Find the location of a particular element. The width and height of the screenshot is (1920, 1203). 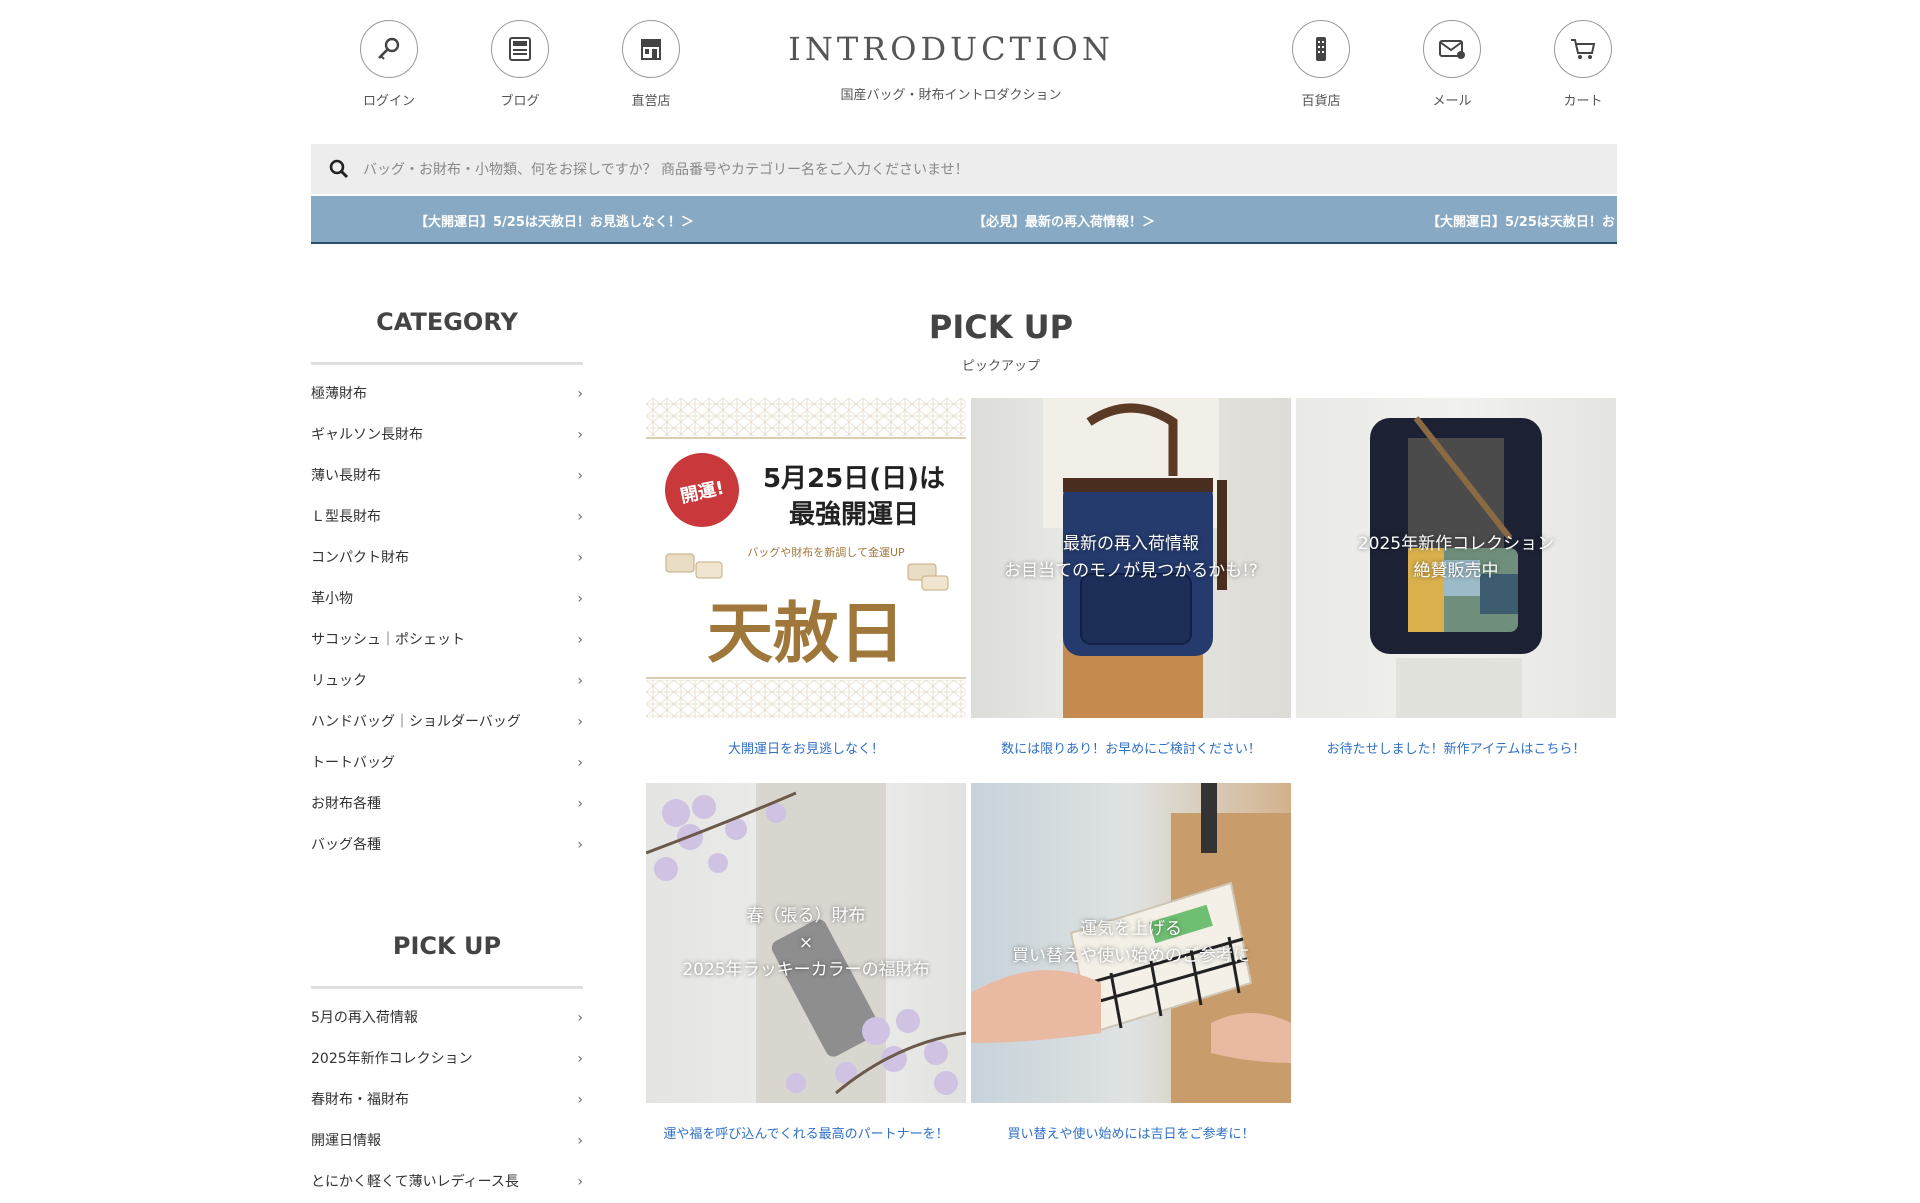

pickup-item: 2025年新作コレクション › is located at coordinates (447, 1059).